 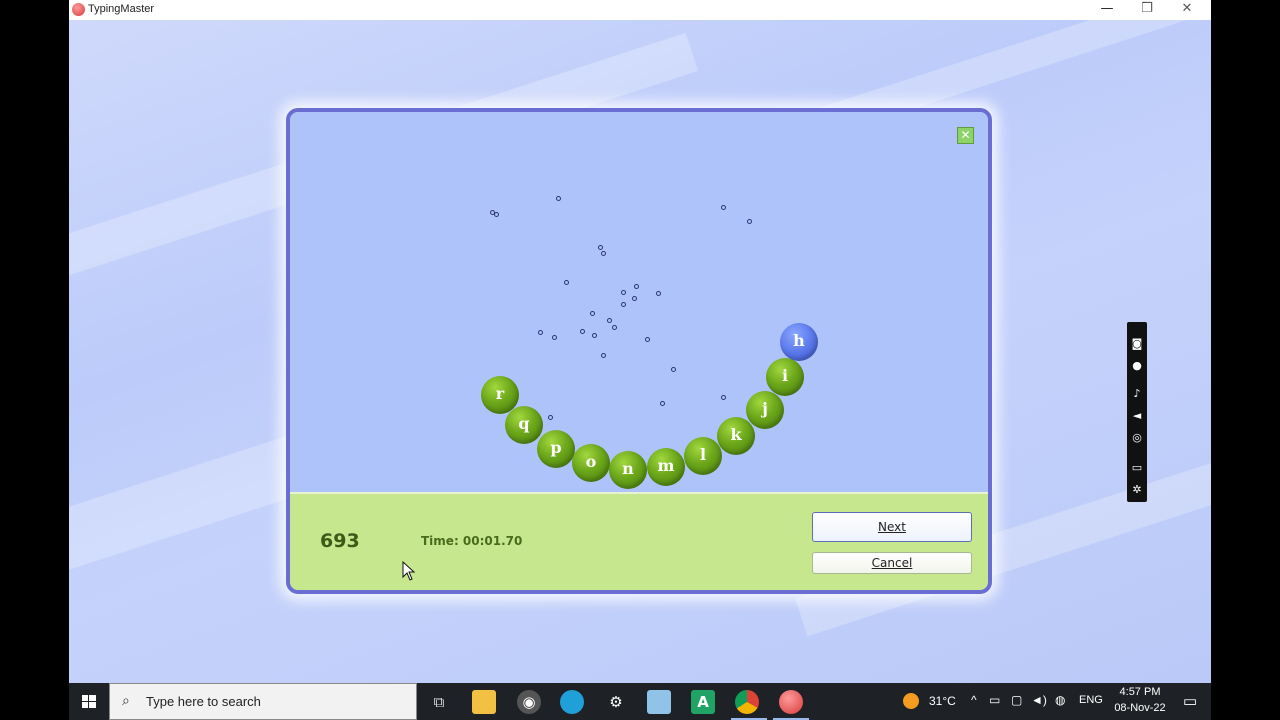 I want to click on weather-temperature: 31°C, so click(x=942, y=701).